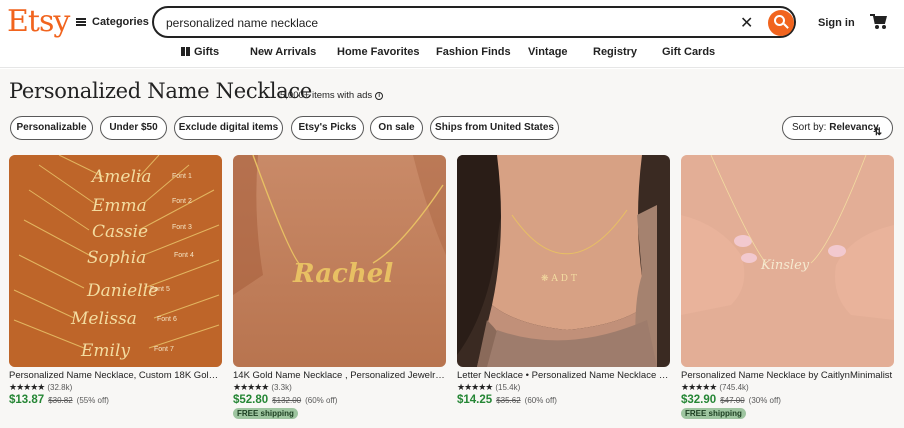 The height and width of the screenshot is (428, 904). I want to click on nav-item-home-favorites: Home Favorites, so click(378, 52).